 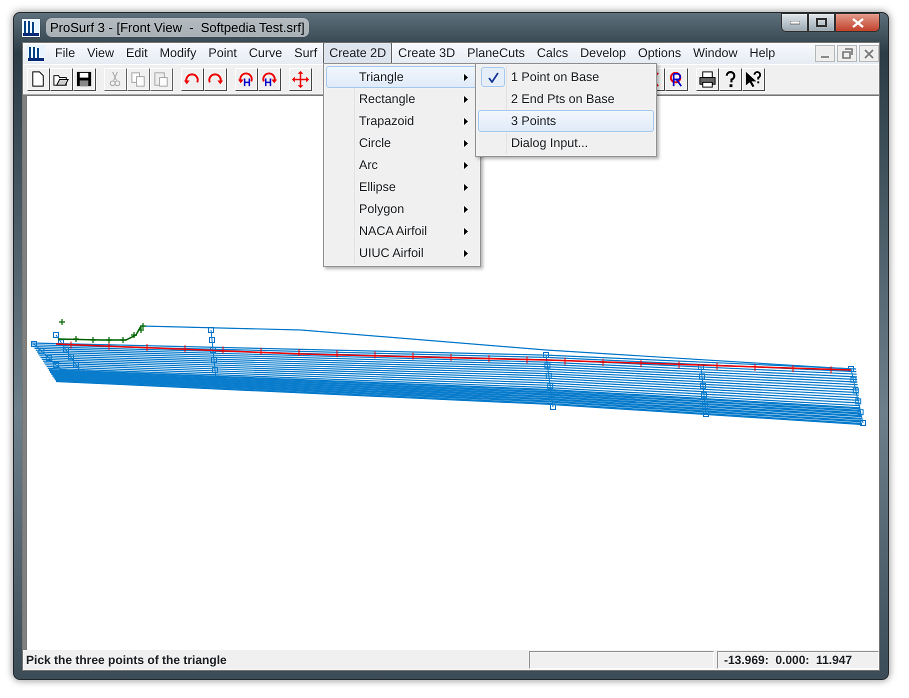 I want to click on menu-item: Options, so click(x=660, y=53).